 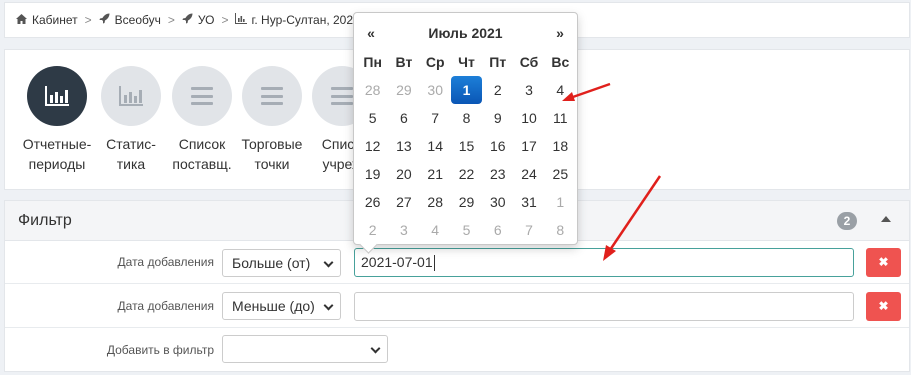 What do you see at coordinates (560, 118) in the screenshot?
I see `day-cell: 11` at bounding box center [560, 118].